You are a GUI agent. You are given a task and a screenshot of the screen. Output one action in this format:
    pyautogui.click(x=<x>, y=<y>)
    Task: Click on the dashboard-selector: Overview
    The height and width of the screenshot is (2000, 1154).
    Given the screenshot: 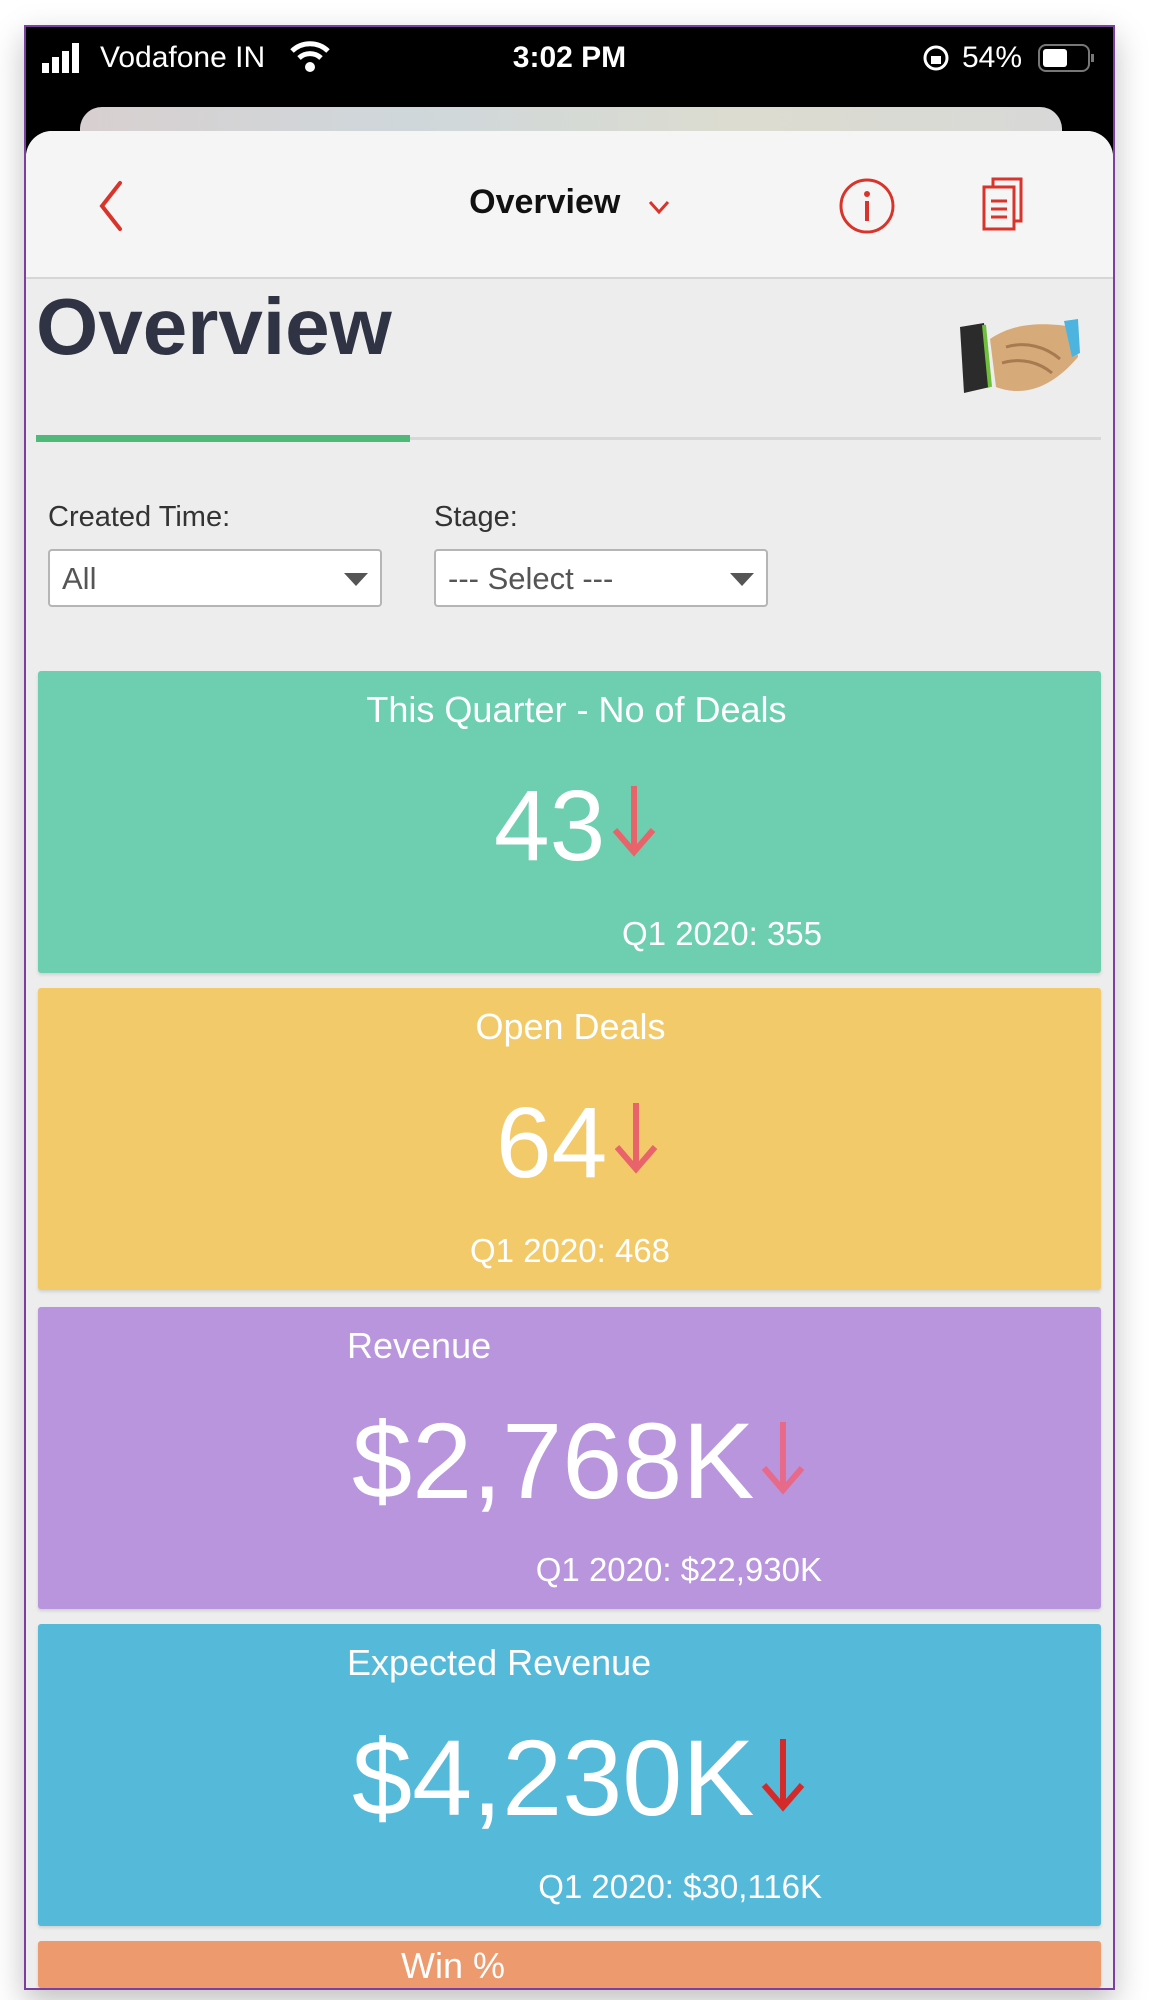 What is the action you would take?
    pyautogui.click(x=569, y=203)
    